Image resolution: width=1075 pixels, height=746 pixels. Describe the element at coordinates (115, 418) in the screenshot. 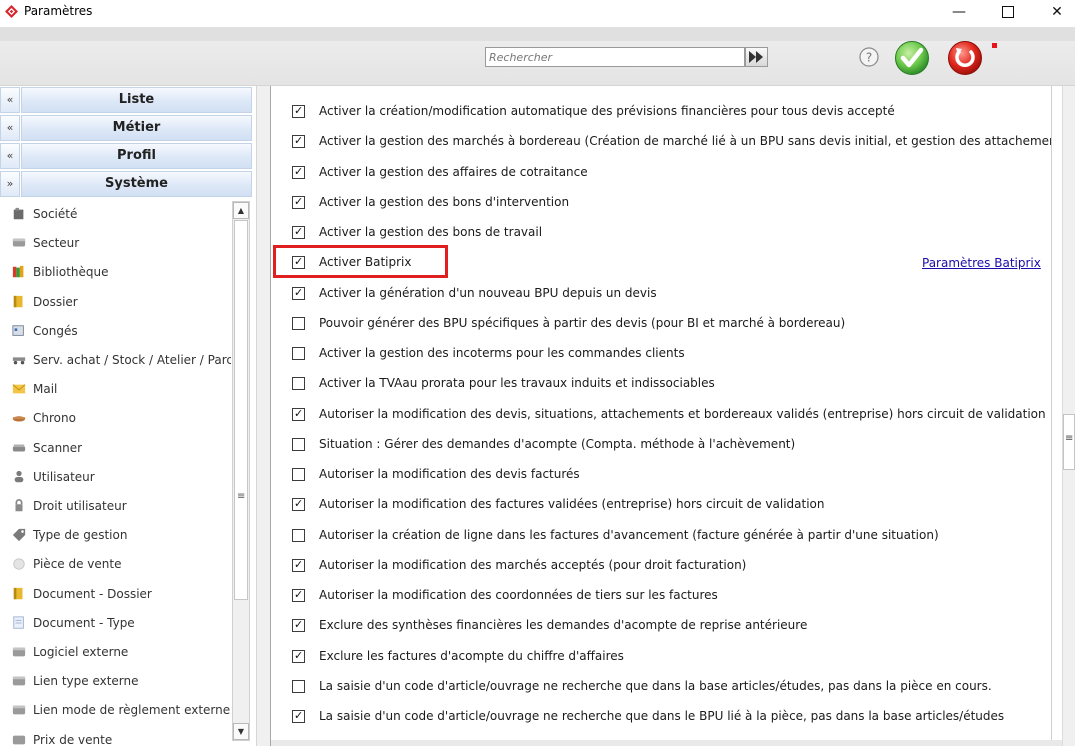

I see `sidebar-item: Chrono` at that location.